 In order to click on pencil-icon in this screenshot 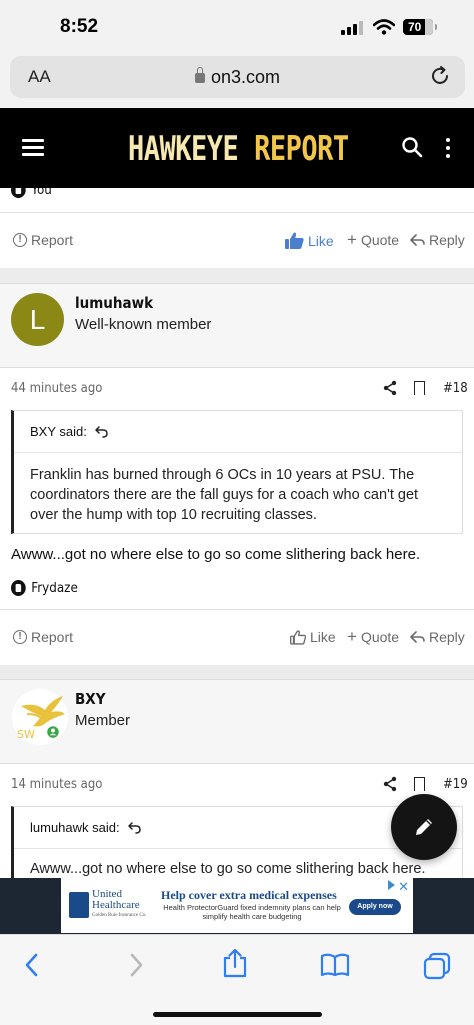, I will do `click(424, 827)`.